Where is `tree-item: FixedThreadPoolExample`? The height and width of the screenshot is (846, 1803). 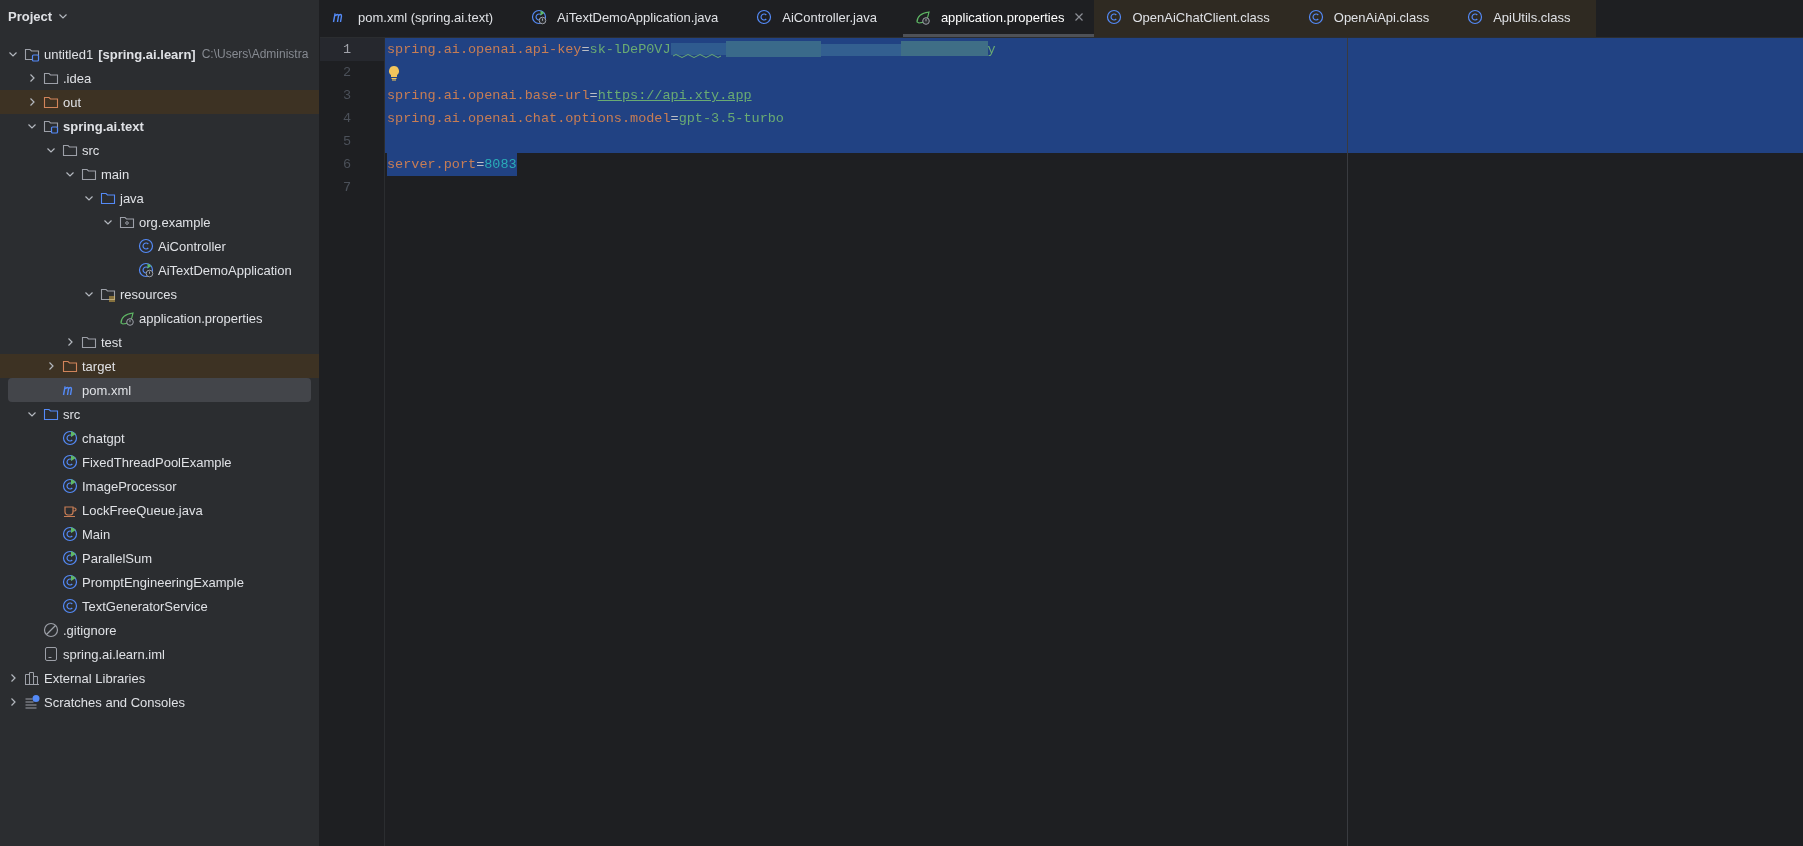
tree-item: FixedThreadPoolExample is located at coordinates (159, 462).